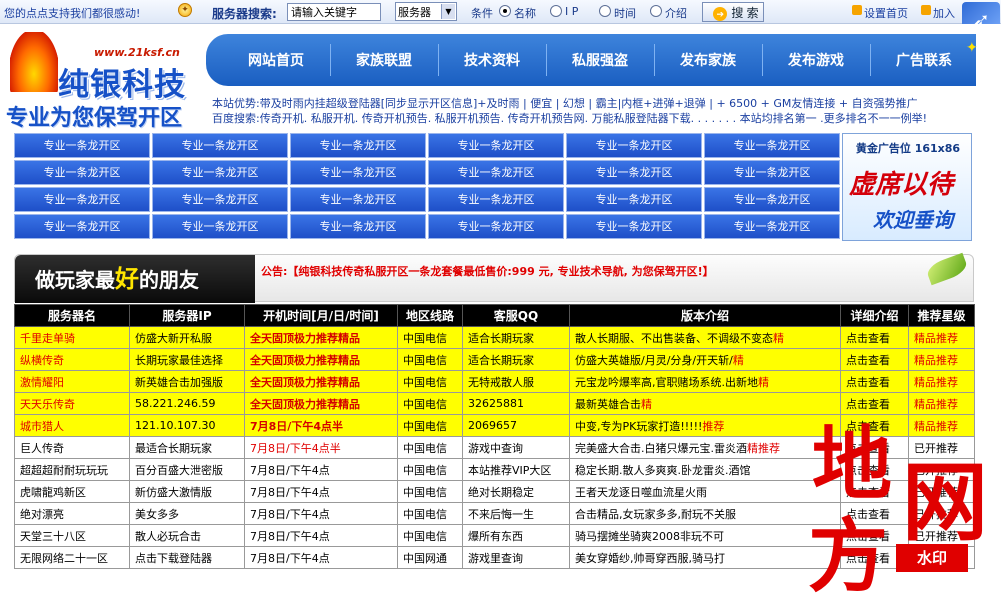  Describe the element at coordinates (122, 85) in the screenshot. I see `logo-name: 纯银科技` at that location.